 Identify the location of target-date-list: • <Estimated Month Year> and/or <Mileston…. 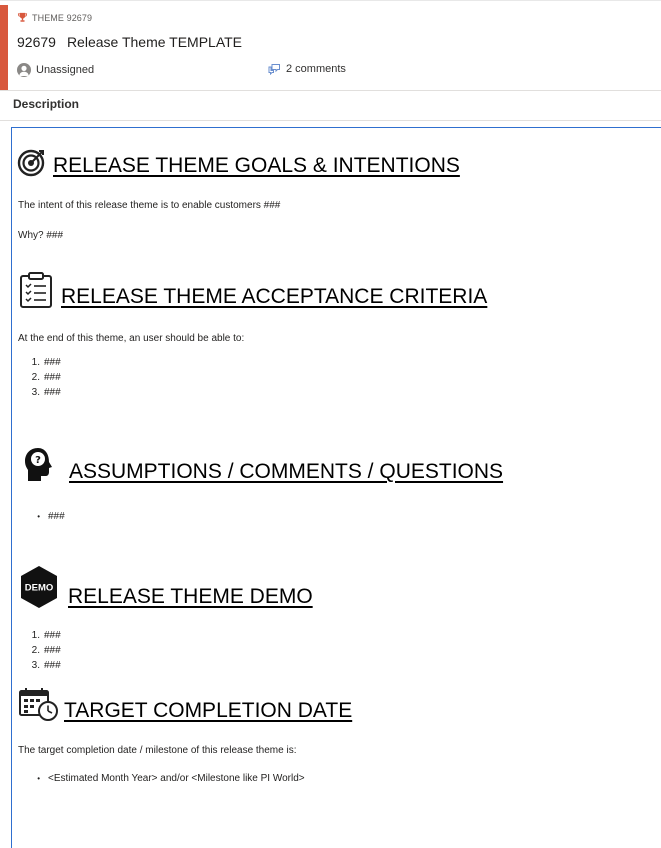
(161, 778).